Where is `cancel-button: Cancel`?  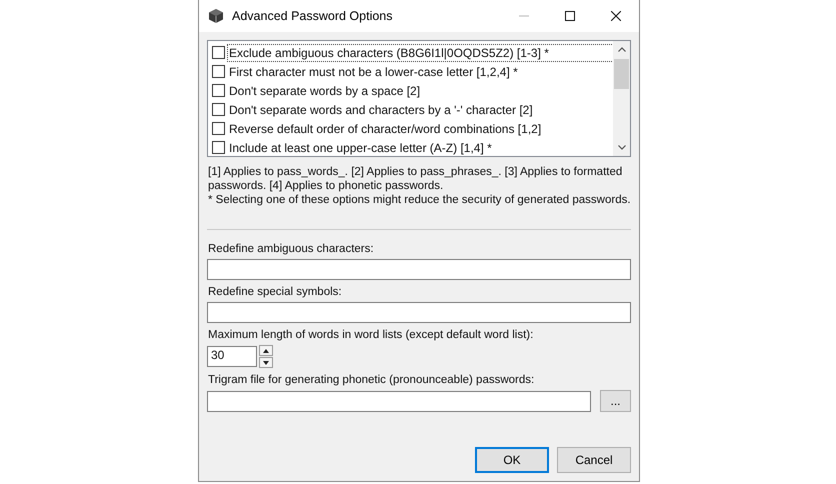 cancel-button: Cancel is located at coordinates (594, 460).